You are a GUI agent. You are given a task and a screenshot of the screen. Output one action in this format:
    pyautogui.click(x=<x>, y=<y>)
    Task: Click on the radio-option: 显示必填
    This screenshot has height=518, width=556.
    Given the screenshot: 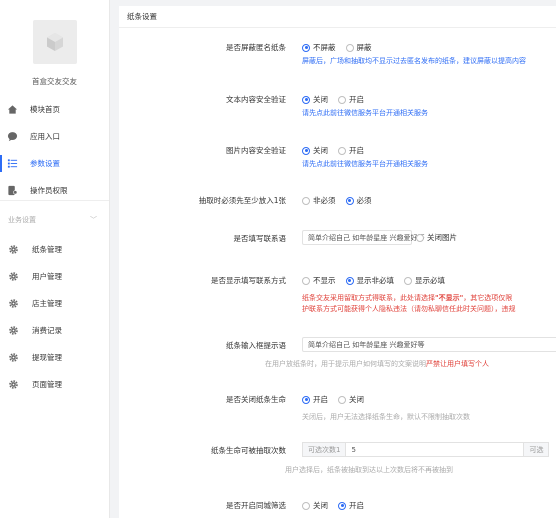 What is the action you would take?
    pyautogui.click(x=424, y=280)
    